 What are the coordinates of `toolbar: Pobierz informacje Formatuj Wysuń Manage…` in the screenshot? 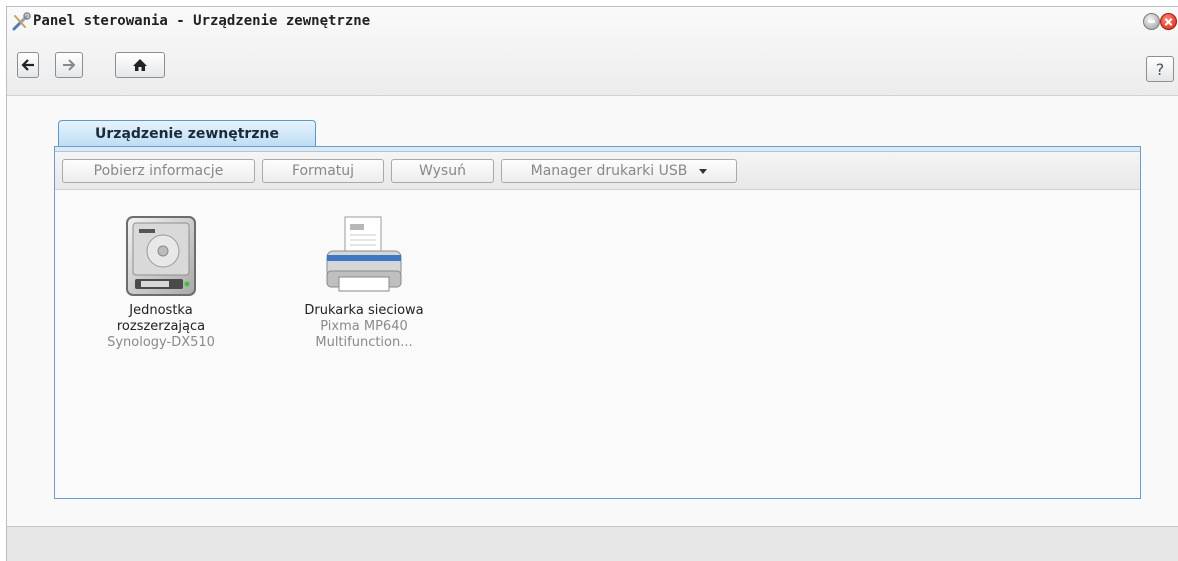 It's located at (597, 171).